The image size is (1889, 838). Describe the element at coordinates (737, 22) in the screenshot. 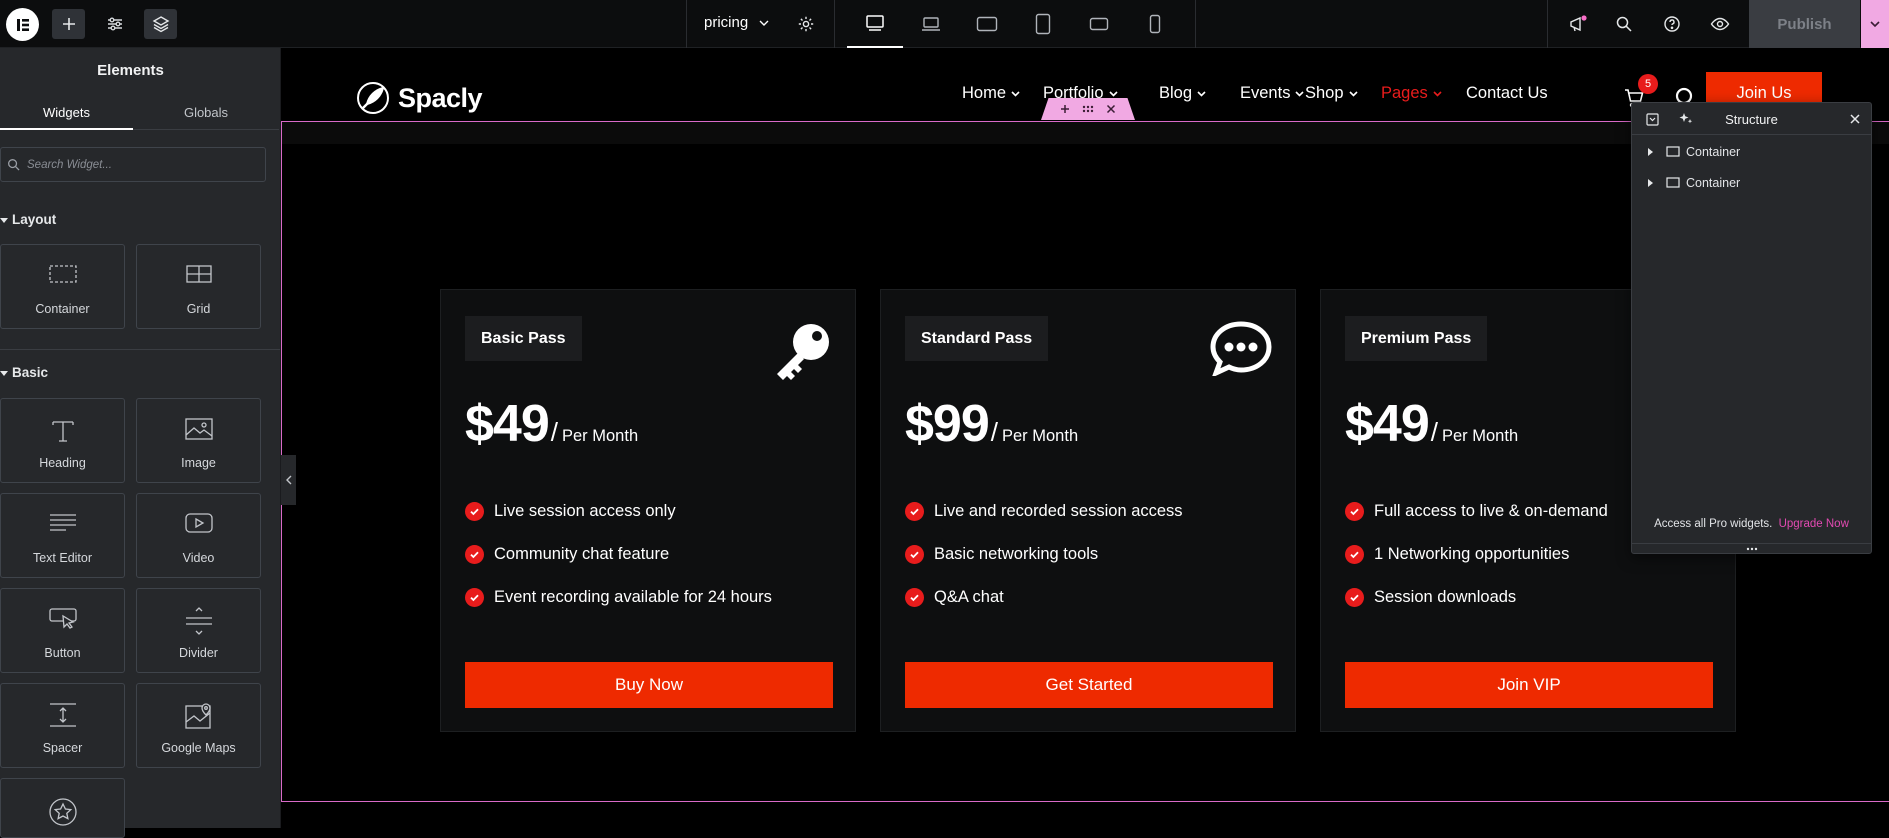

I see `page-selector: pricing` at that location.